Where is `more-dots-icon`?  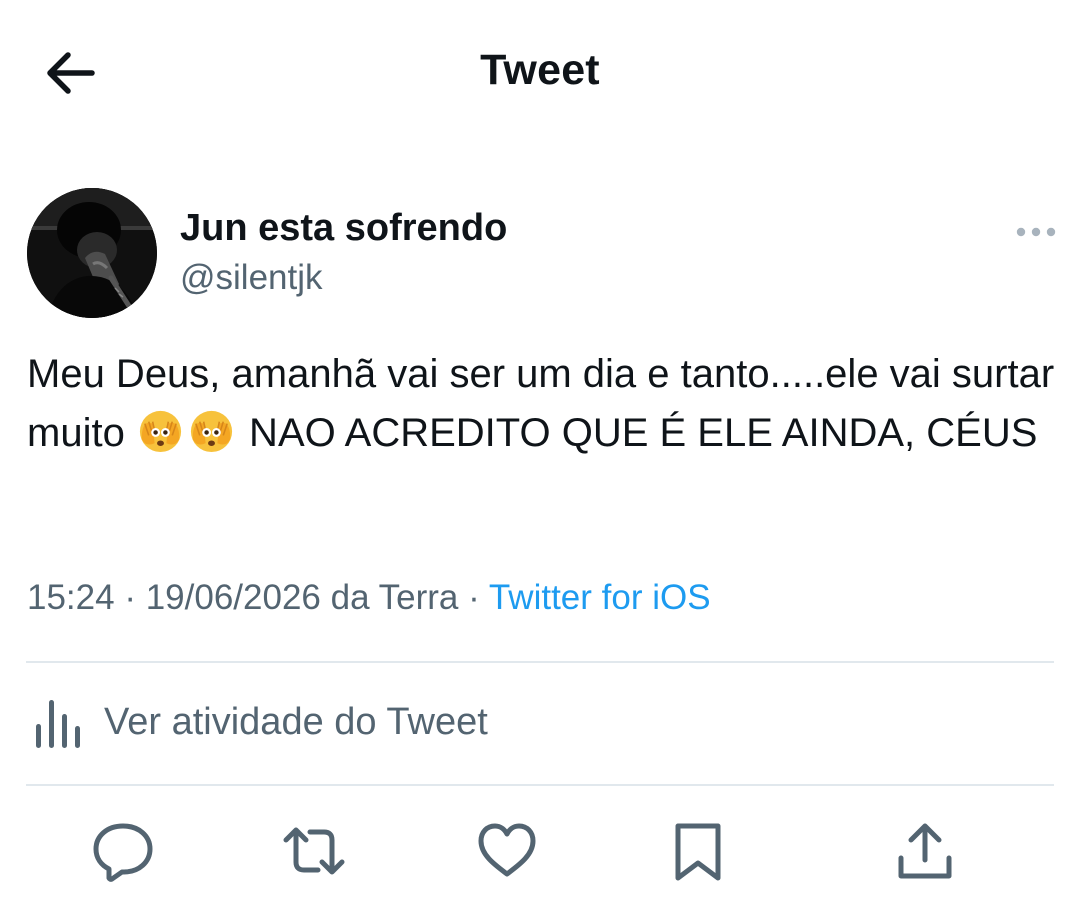 more-dots-icon is located at coordinates (1036, 232).